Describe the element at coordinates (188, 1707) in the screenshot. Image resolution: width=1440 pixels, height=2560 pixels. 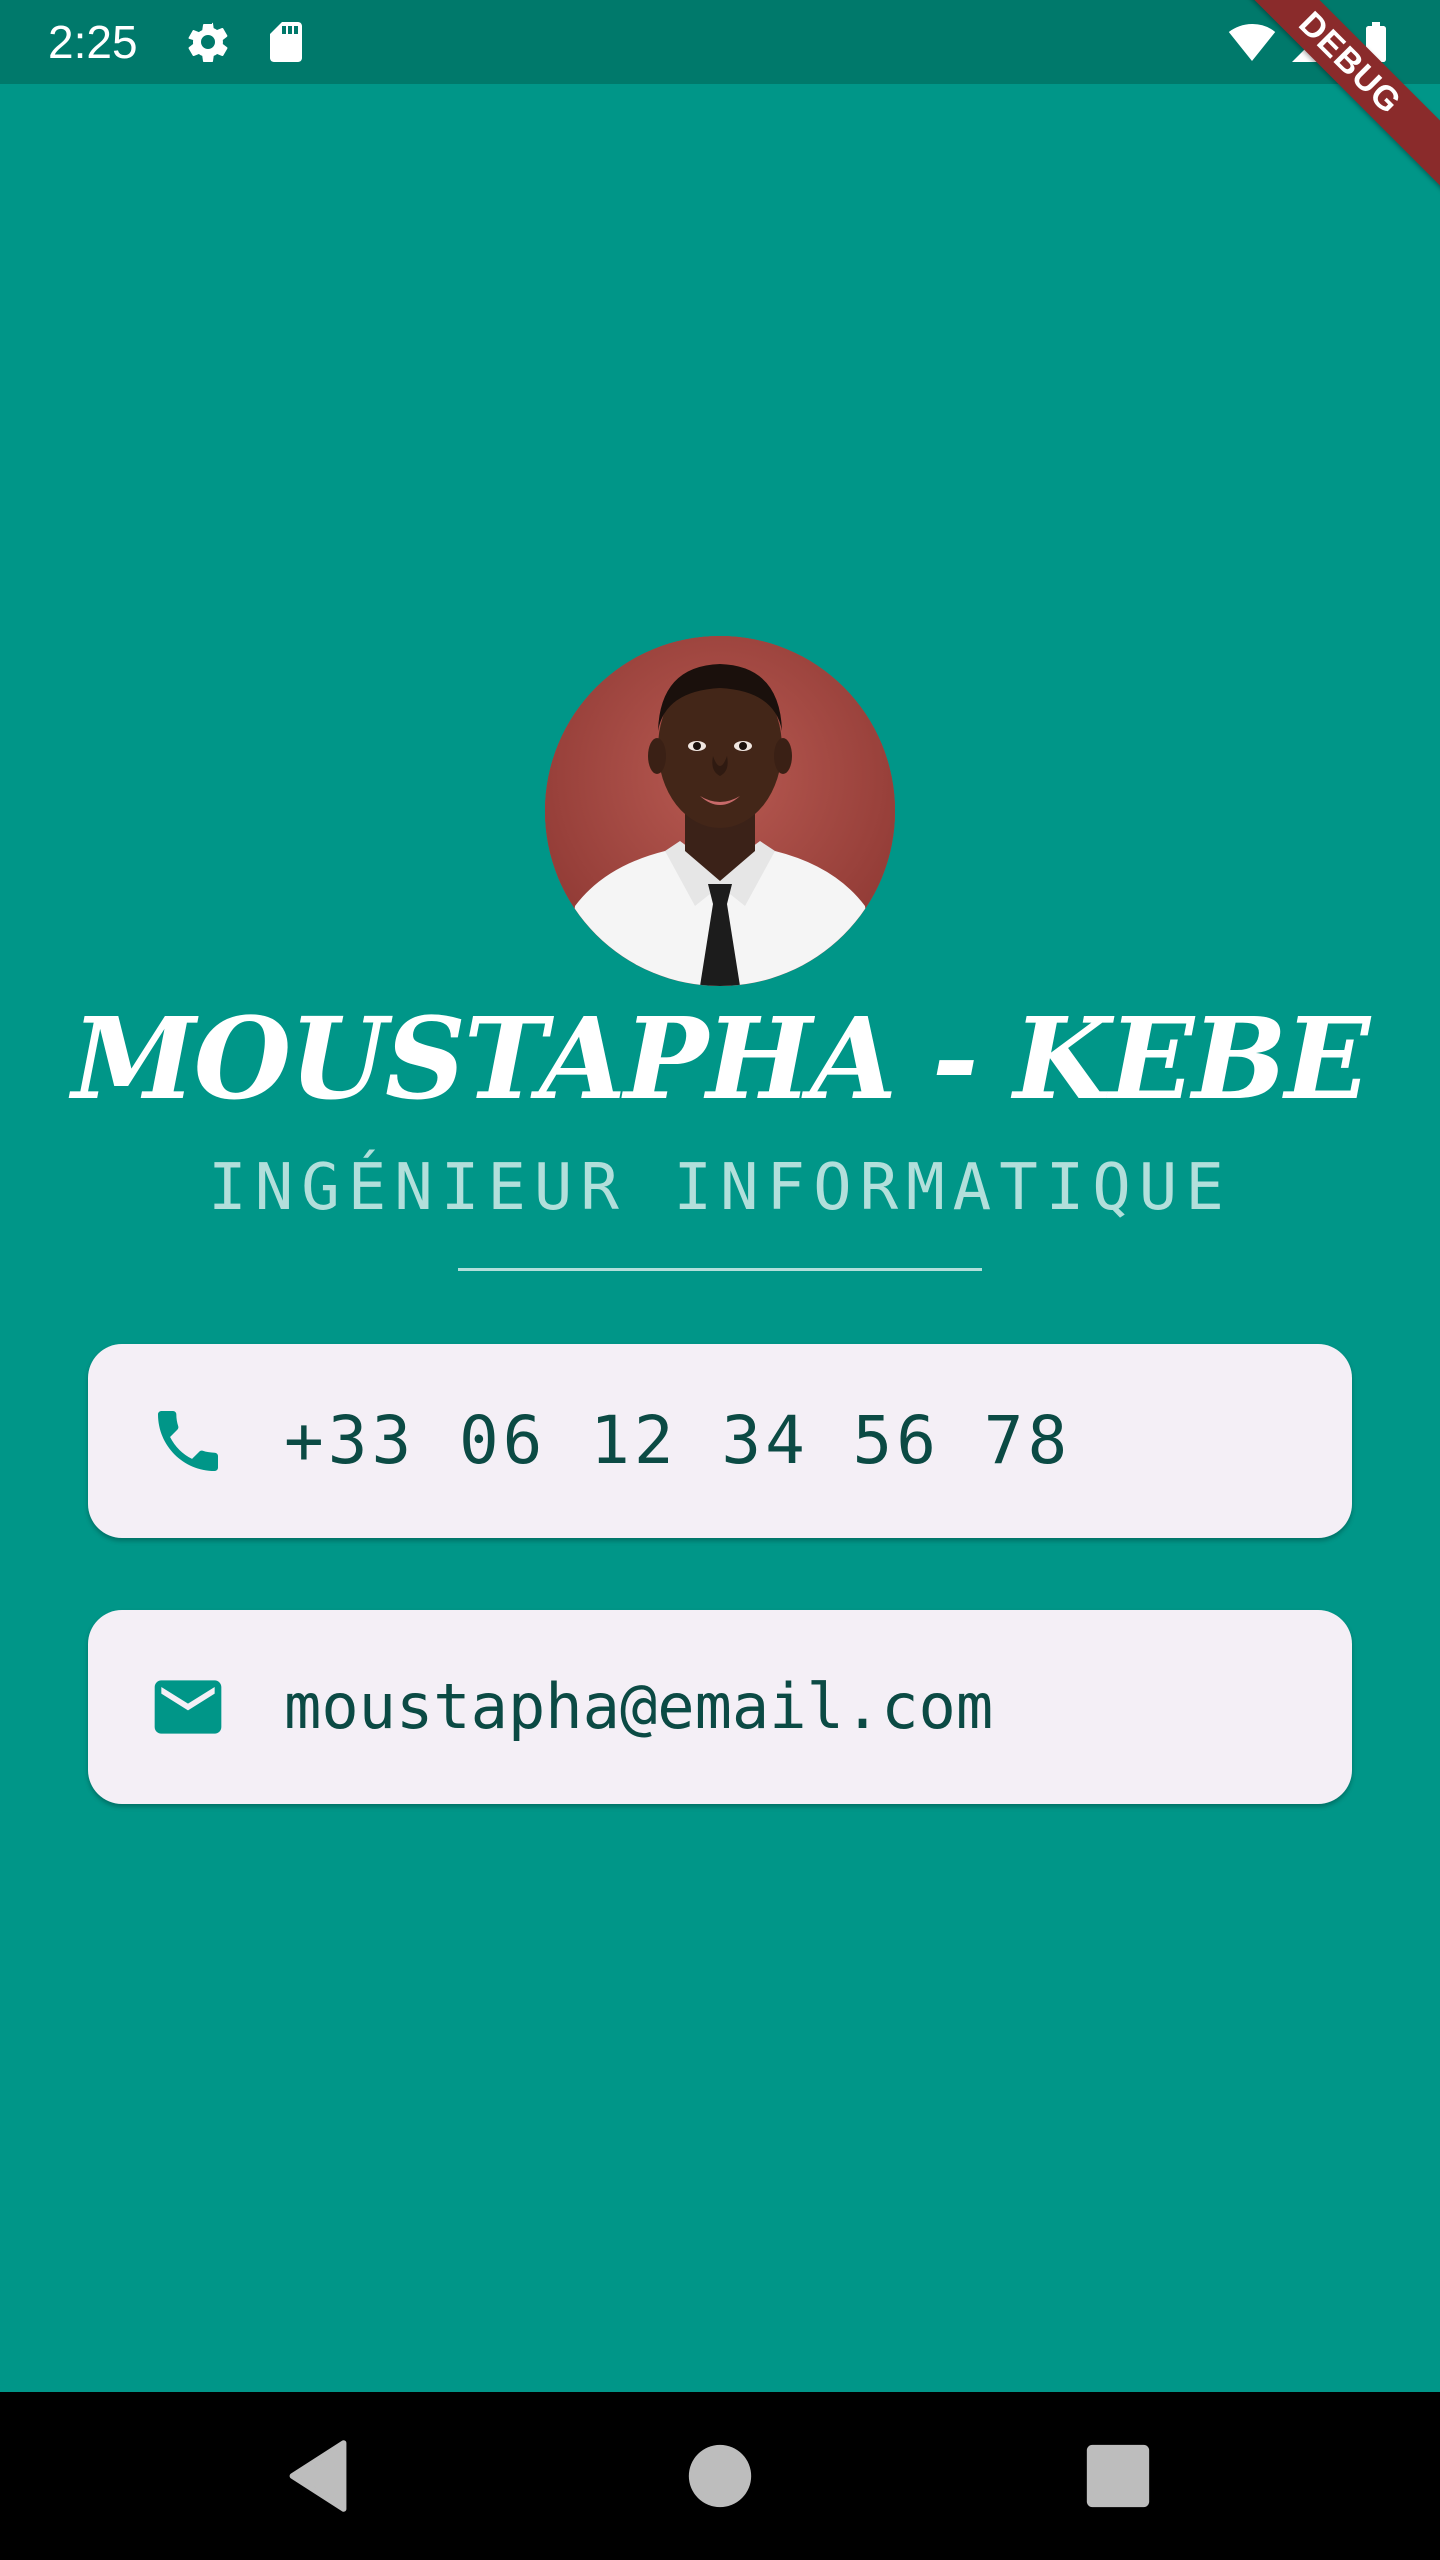
I see `mail-icon` at that location.